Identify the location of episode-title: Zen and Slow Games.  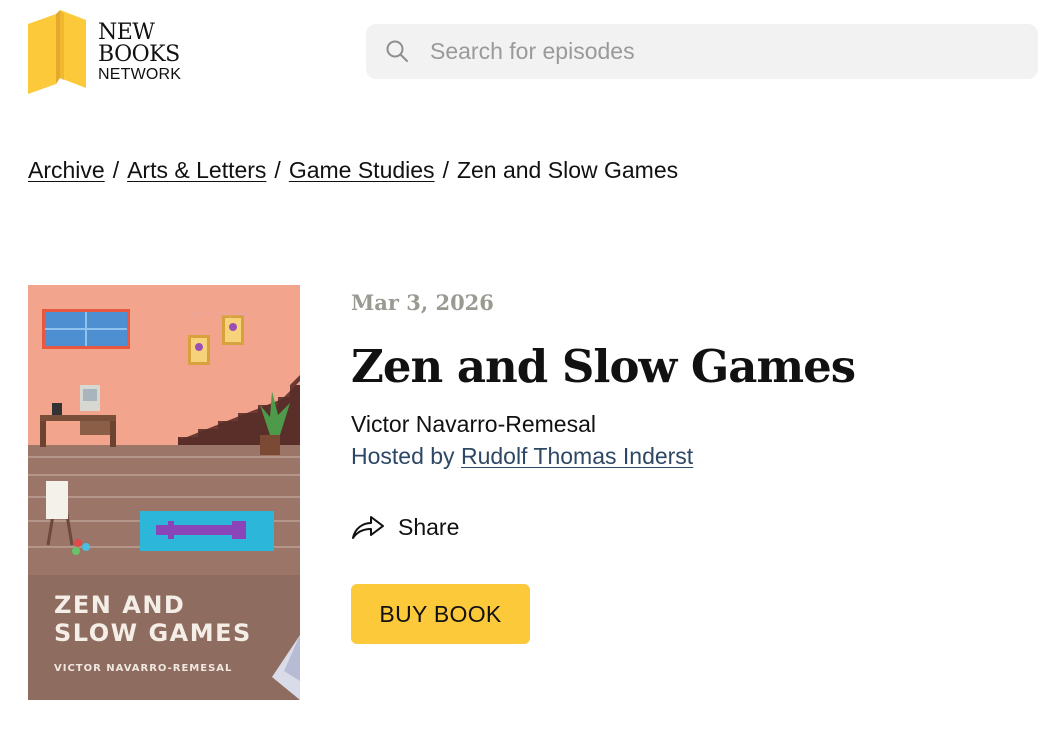
(603, 366).